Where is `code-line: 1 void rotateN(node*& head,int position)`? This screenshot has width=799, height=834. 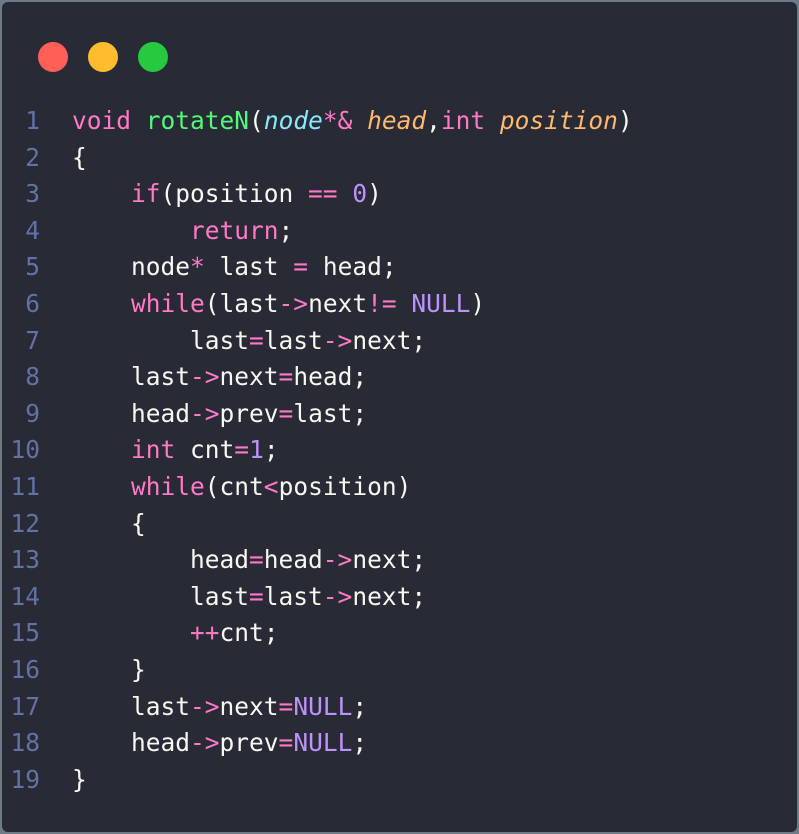
code-line: 1 void rotateN(node*& head,int position) is located at coordinates (317, 121).